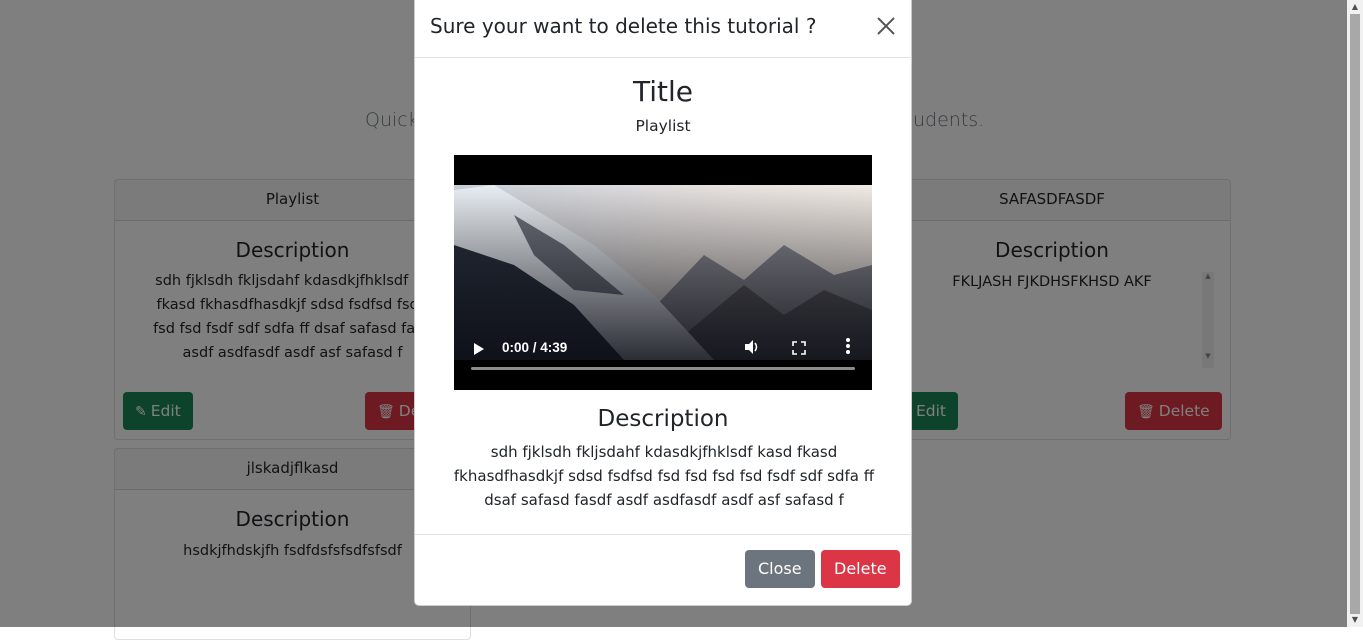 The height and width of the screenshot is (640, 1363). What do you see at coordinates (663, 272) in the screenshot?
I see `video-player: 0:00 / 4:39` at bounding box center [663, 272].